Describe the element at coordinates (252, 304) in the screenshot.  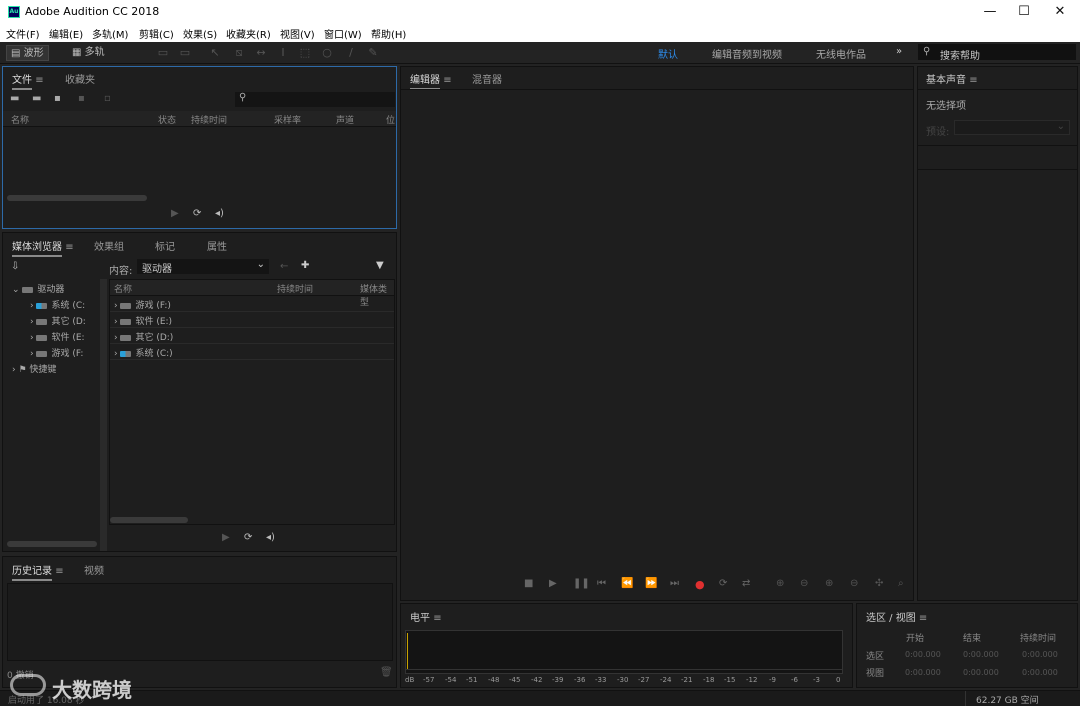
I see `list-item: › 游戏 (F:)` at that location.